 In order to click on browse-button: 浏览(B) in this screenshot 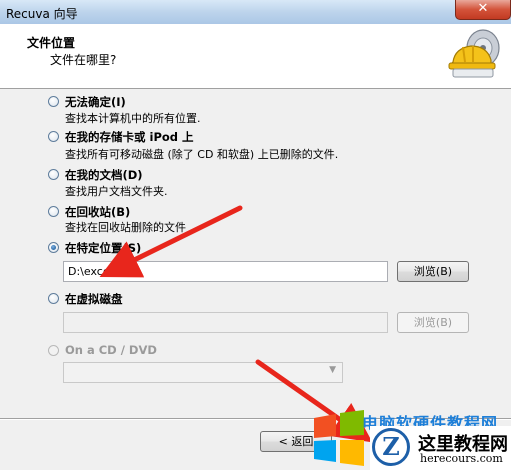, I will do `click(433, 271)`.